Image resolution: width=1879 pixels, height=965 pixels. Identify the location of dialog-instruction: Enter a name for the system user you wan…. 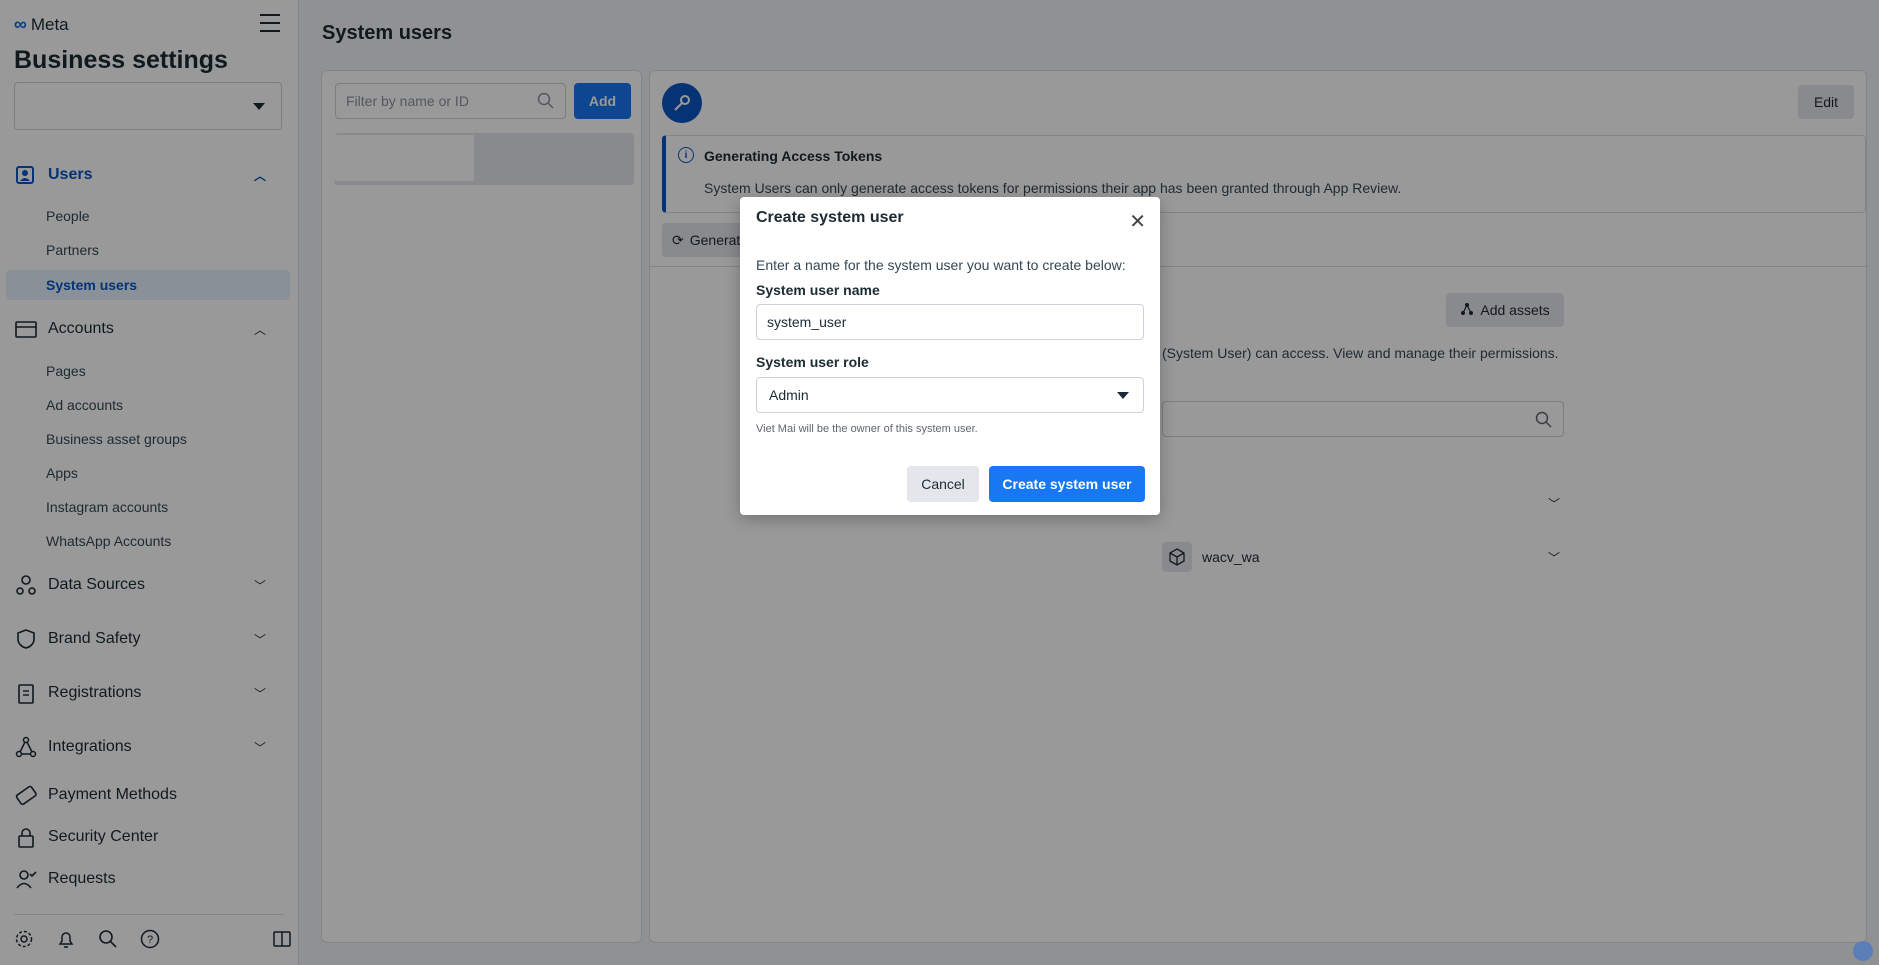
(941, 265).